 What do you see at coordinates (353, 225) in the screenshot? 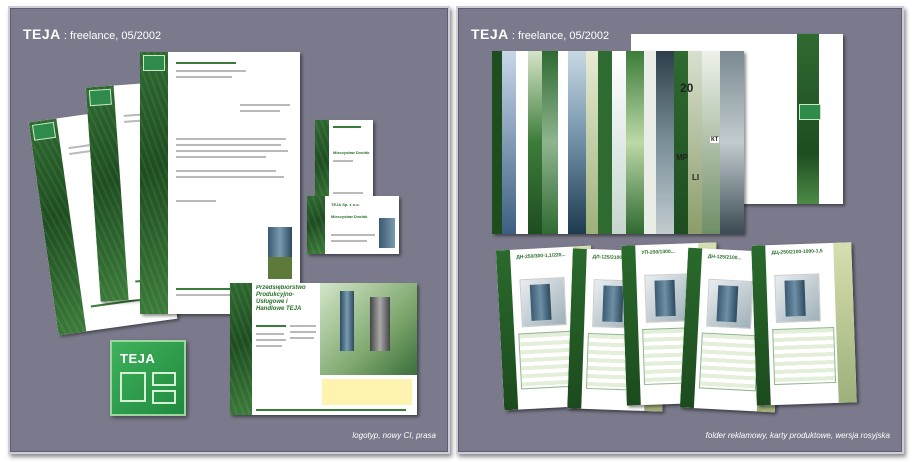
I see `business-card-horizontal: TEJA Sp. z o.o. Mieczysław Dvořák` at bounding box center [353, 225].